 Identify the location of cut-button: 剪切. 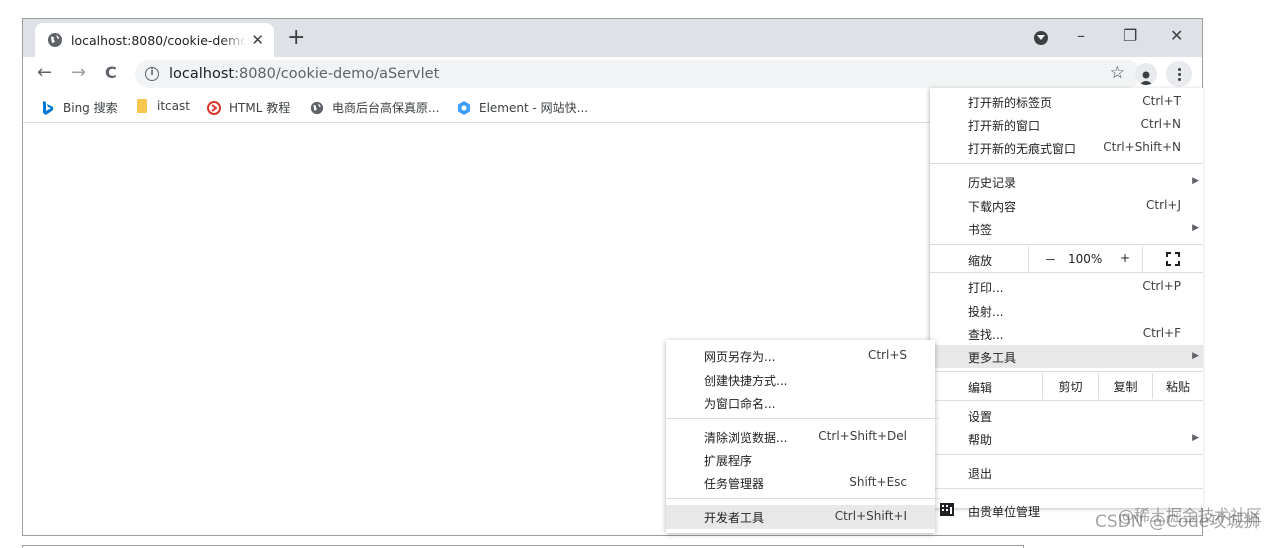
(1070, 386).